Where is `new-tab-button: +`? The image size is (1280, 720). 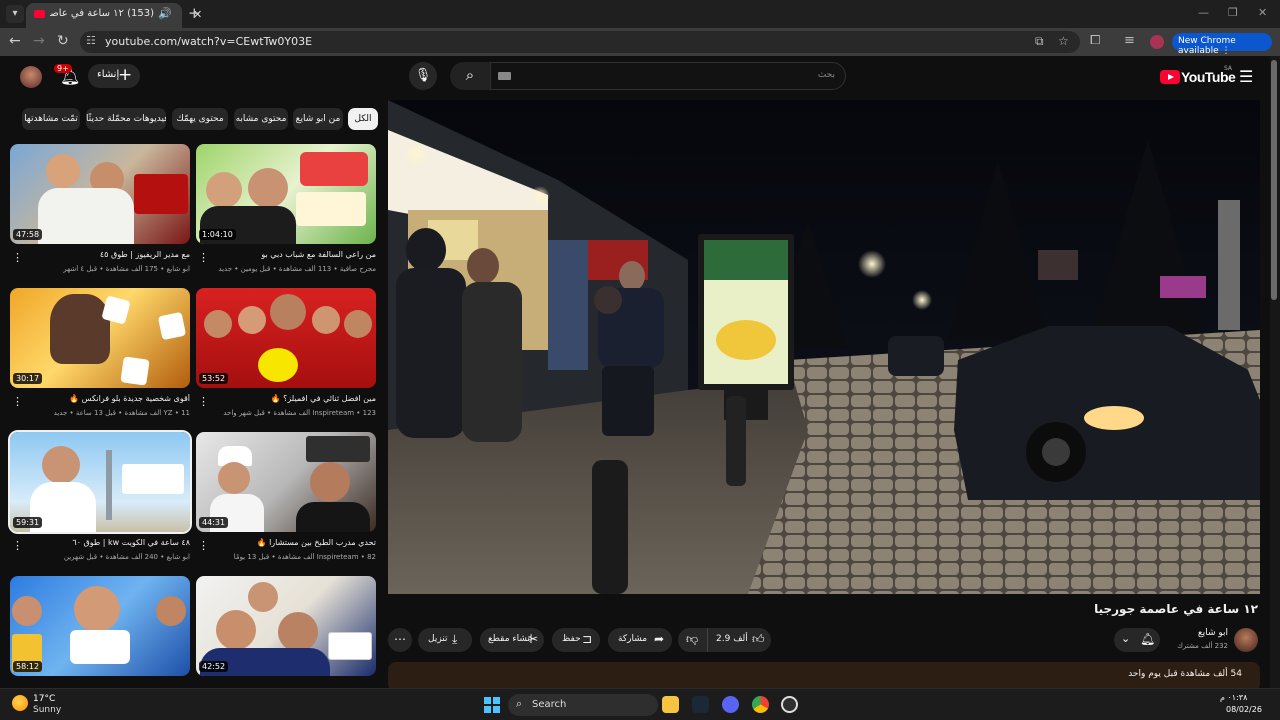
new-tab-button: + is located at coordinates (194, 13).